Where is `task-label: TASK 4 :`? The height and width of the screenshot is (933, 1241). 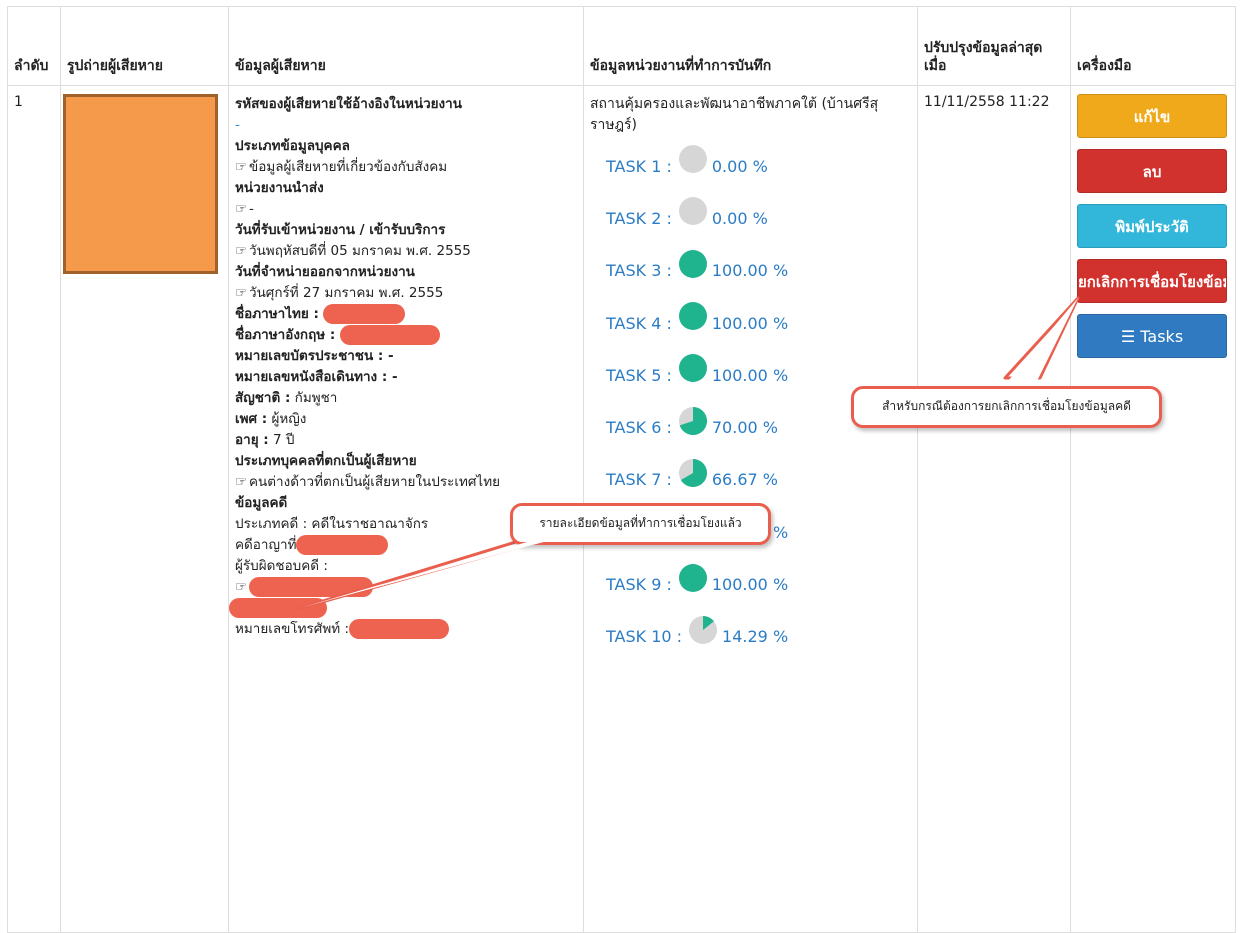
task-label: TASK 4 : is located at coordinates (639, 323).